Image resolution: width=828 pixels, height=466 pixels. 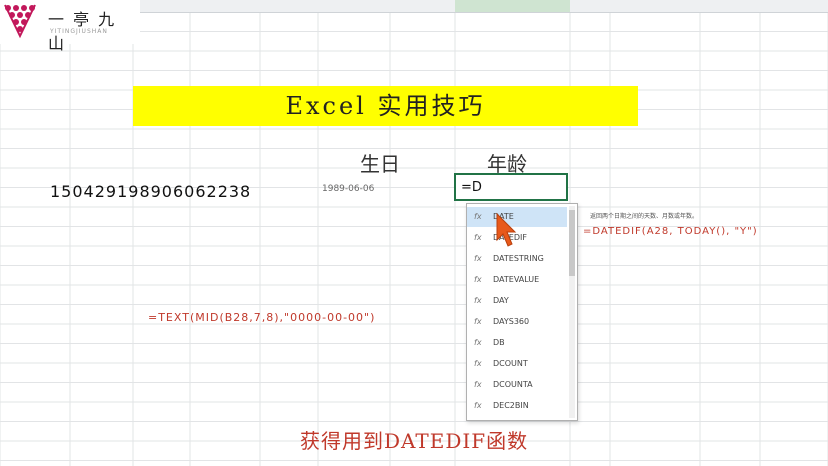 I want to click on autocomplete-item: fx DCOUNTA, so click(x=517, y=385).